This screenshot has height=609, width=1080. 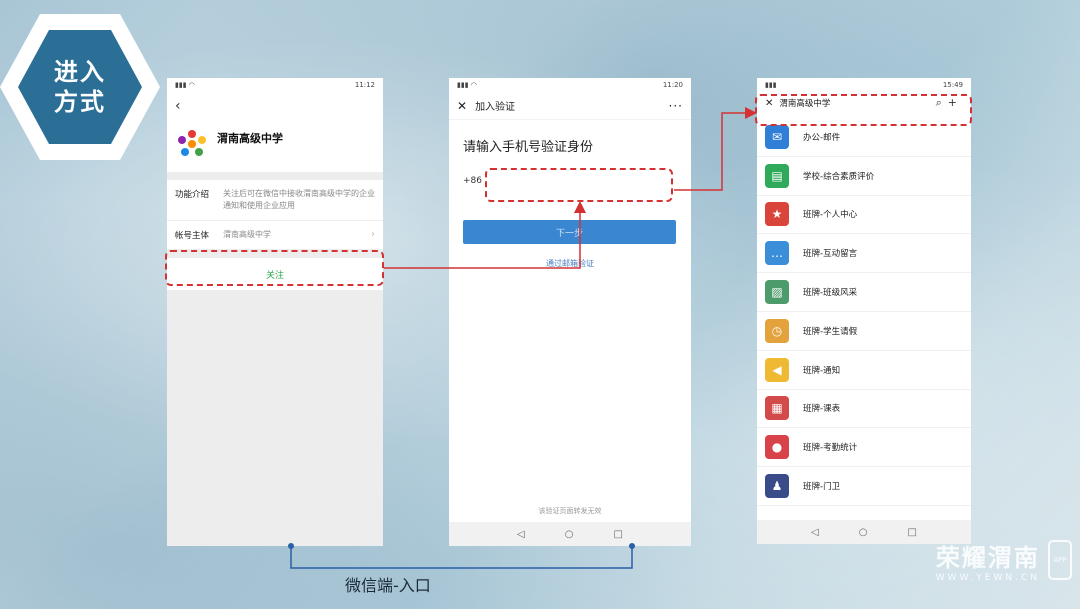 I want to click on watermark-app-icon: APP, so click(x=1060, y=560).